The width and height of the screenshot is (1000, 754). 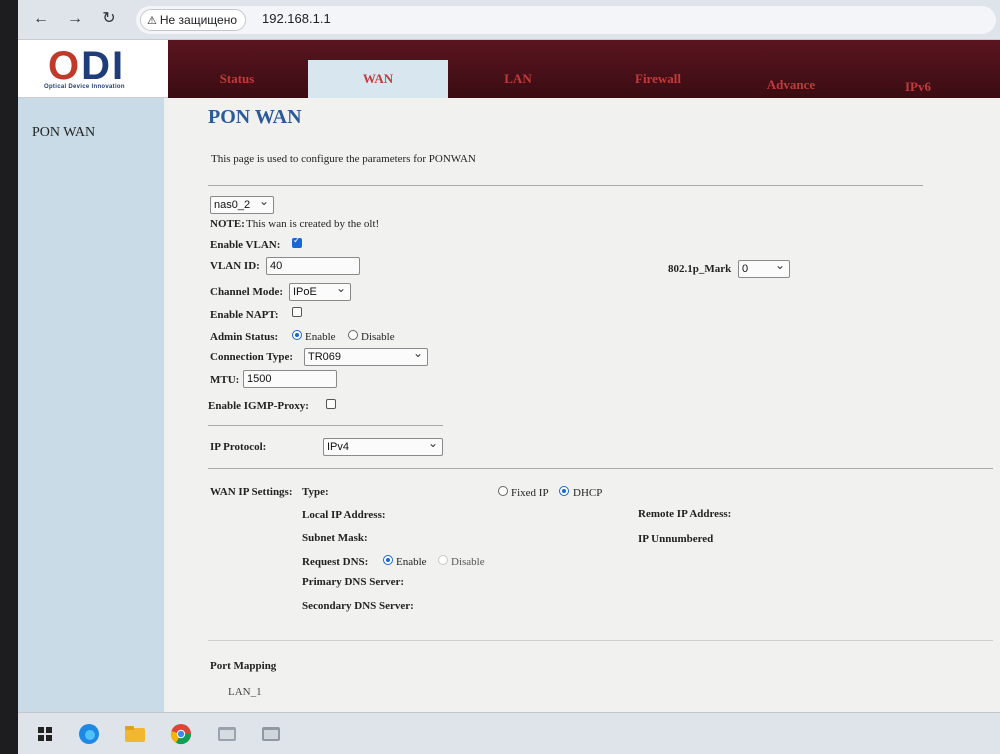 I want to click on type-label: Type:, so click(x=315, y=492).